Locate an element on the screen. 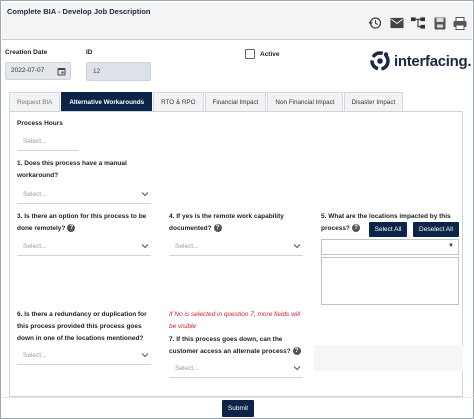 The width and height of the screenshot is (474, 419). footer-divider is located at coordinates (238, 397).